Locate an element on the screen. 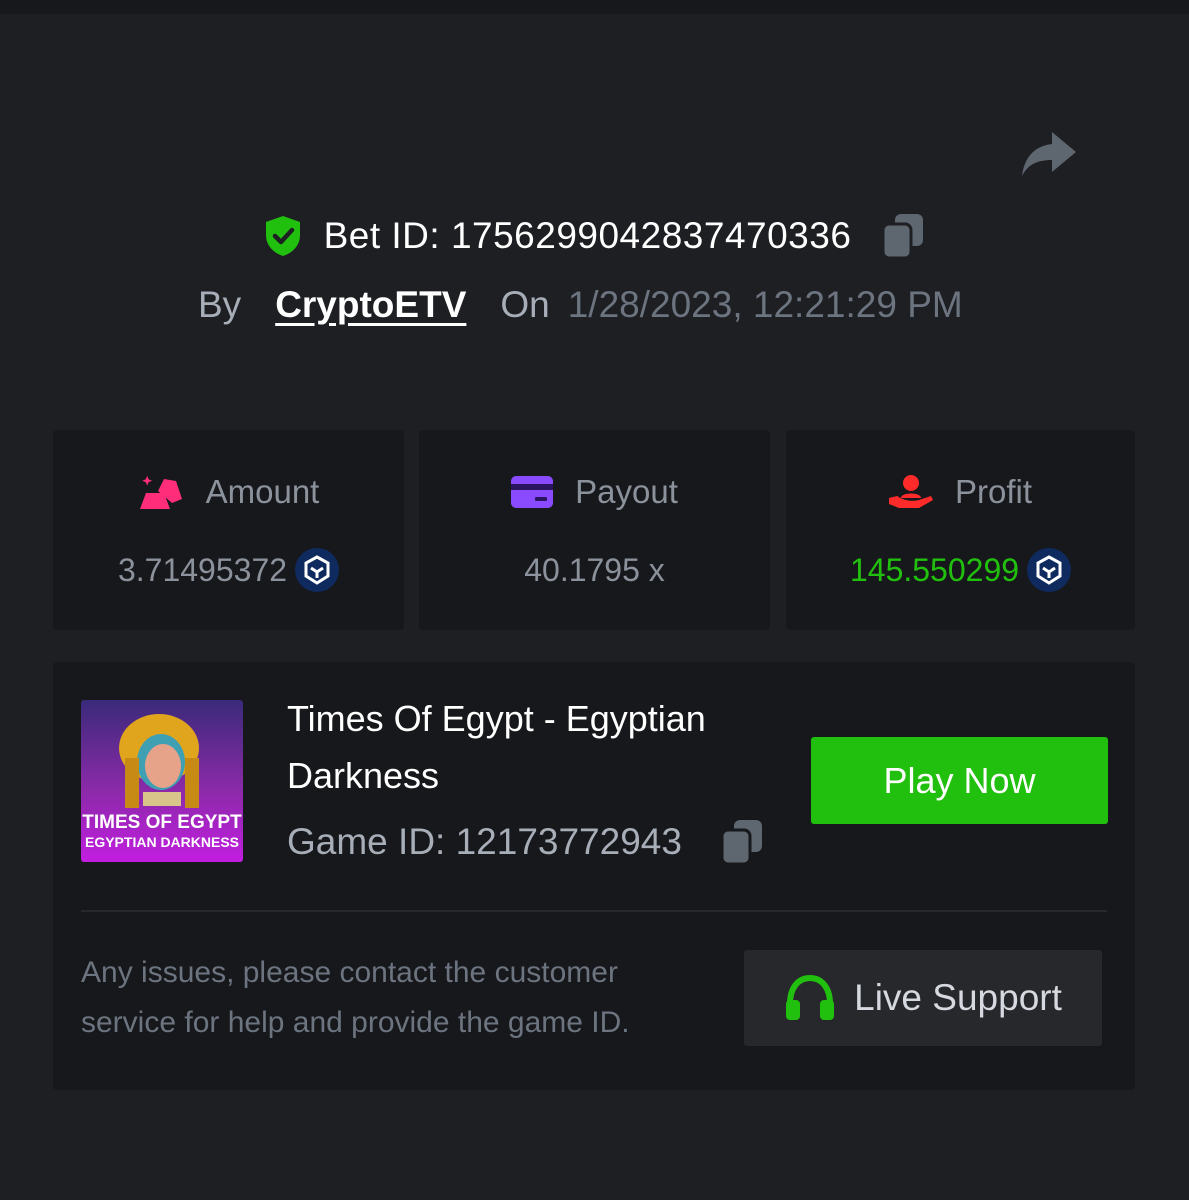  profit-label: Profit is located at coordinates (993, 491).